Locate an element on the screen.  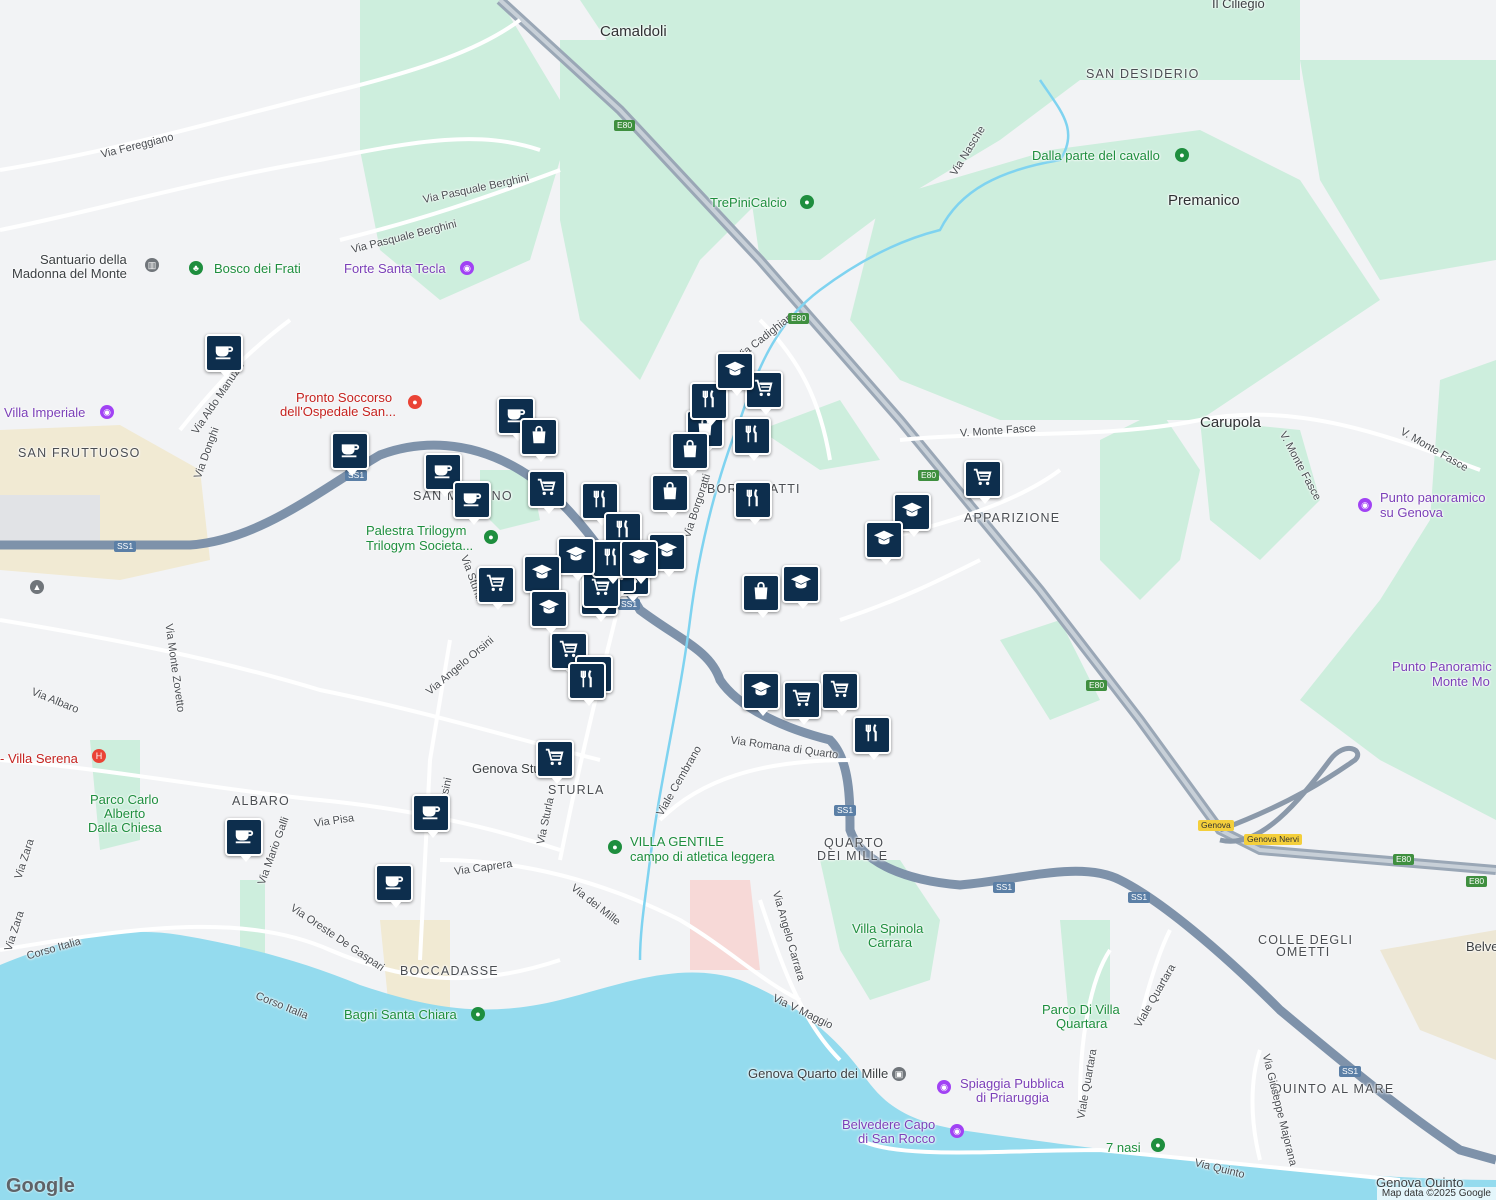
poi-label: Parco Carlo is located at coordinates (124, 799).